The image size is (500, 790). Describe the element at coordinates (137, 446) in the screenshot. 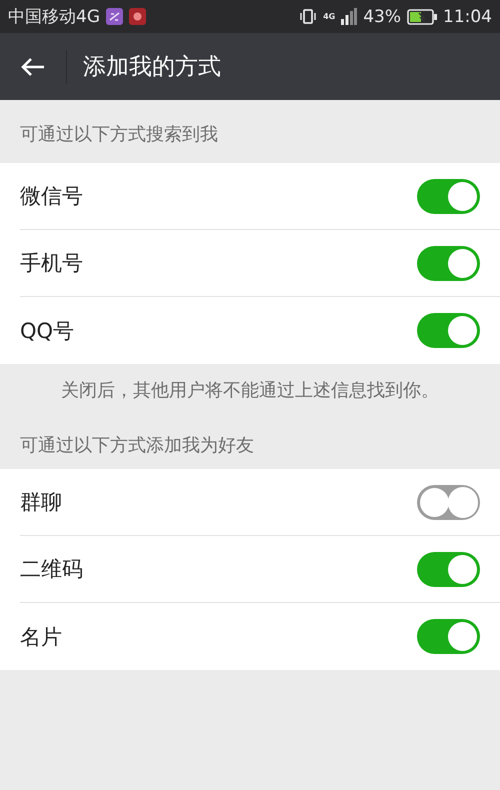

I see `section-header: 可通过以下方式添加我为好友` at that location.